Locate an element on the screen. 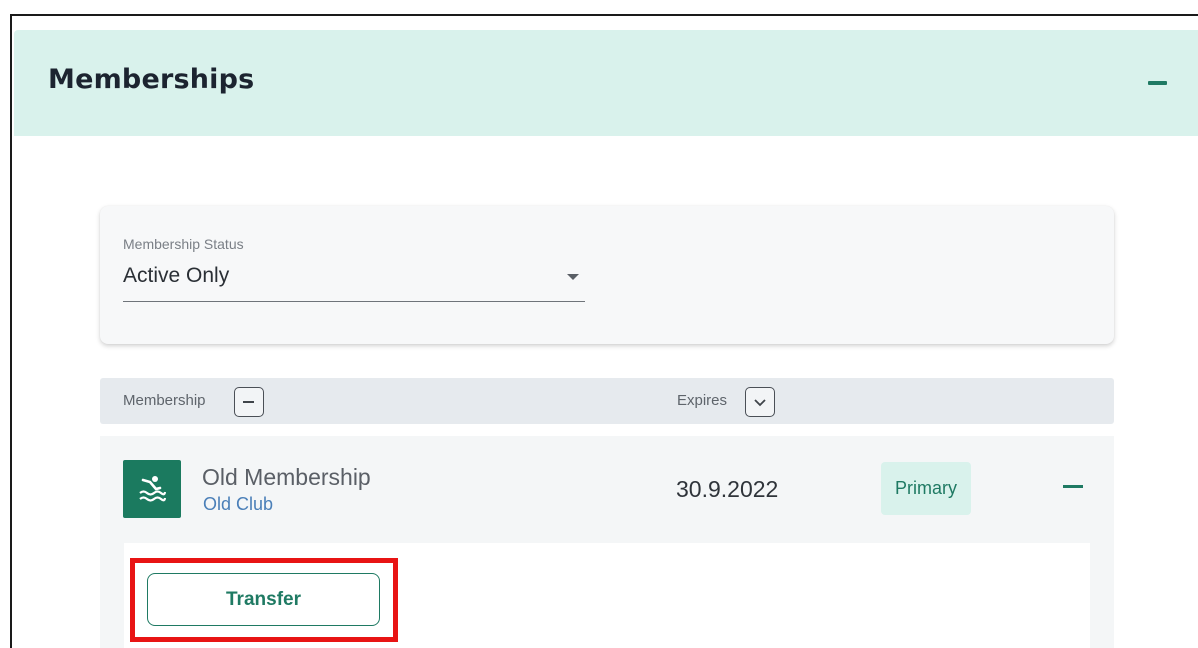 The width and height of the screenshot is (1198, 648). expires-sort-button is located at coordinates (760, 402).